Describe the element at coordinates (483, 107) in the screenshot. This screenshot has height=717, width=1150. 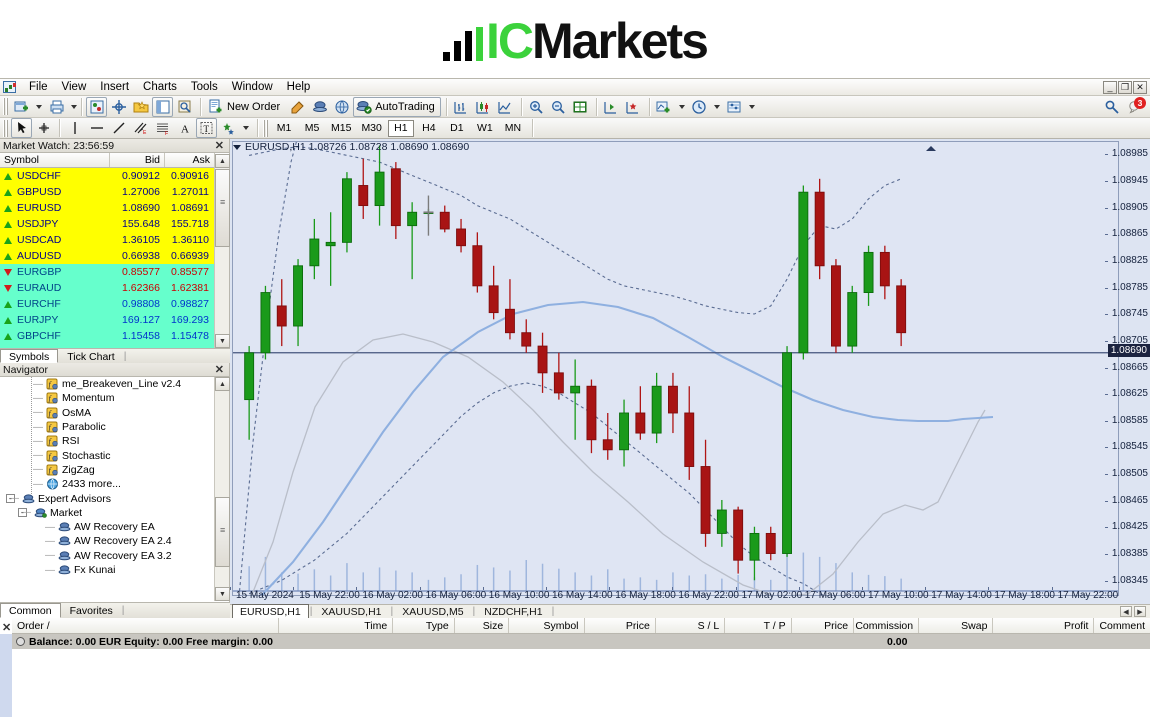
I see `candlestick-chart-icon` at that location.